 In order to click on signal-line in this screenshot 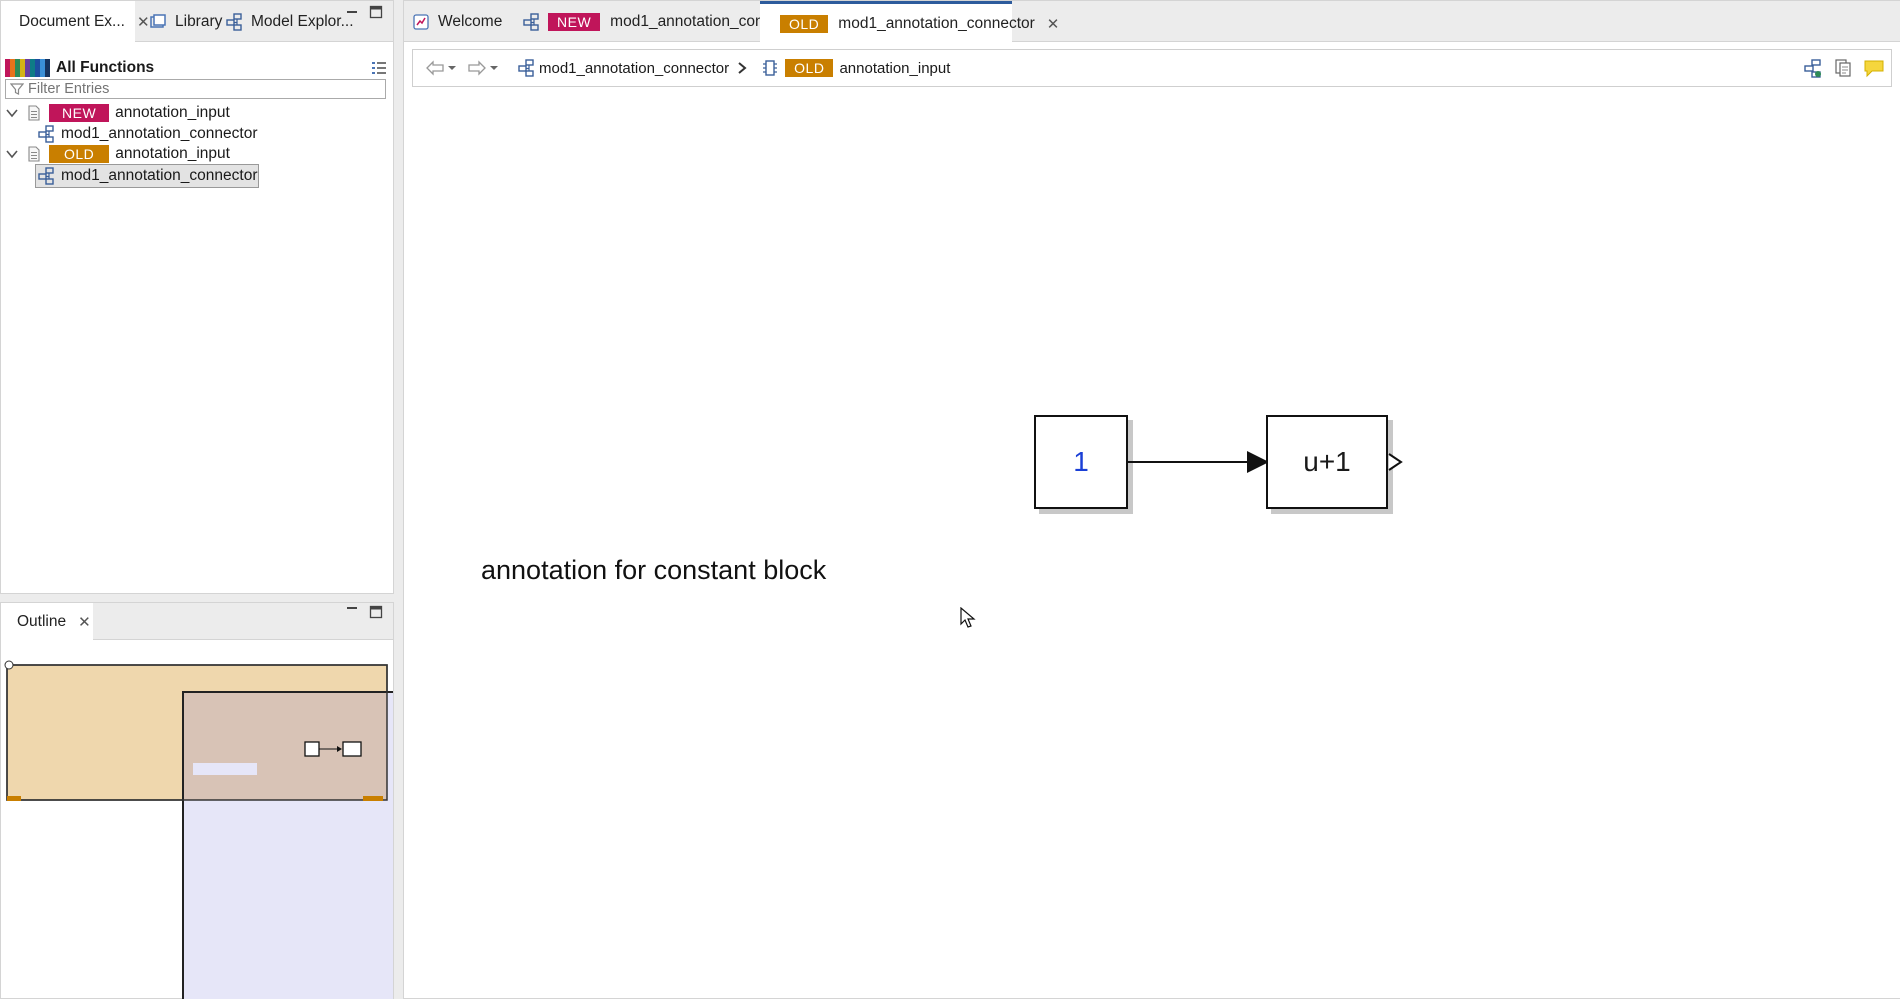, I will do `click(1207, 462)`.